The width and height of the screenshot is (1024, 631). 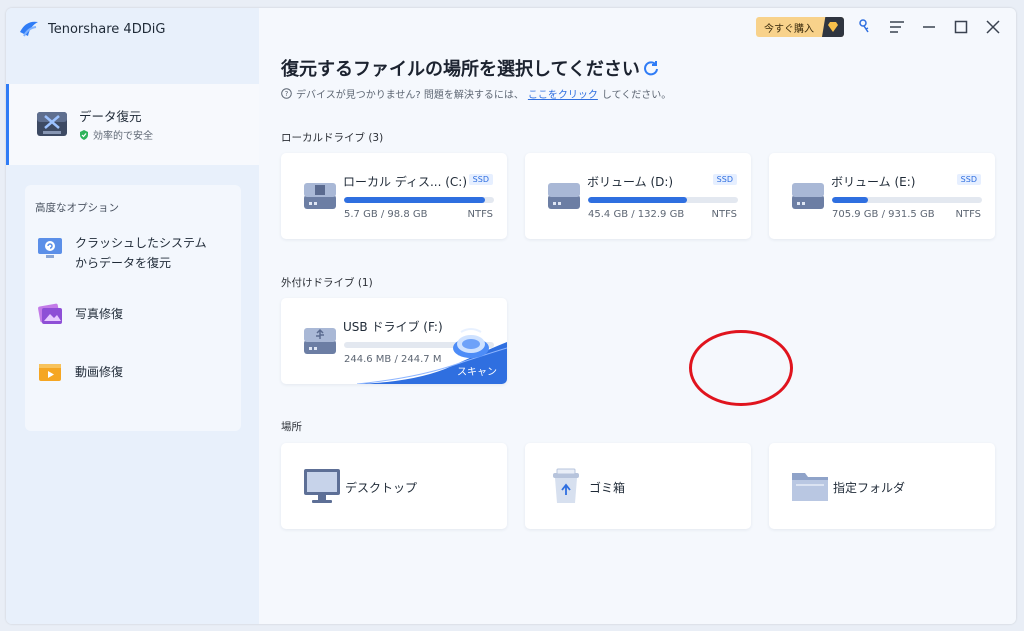 What do you see at coordinates (869, 488) in the screenshot?
I see `location-label: 指定フォルダ` at bounding box center [869, 488].